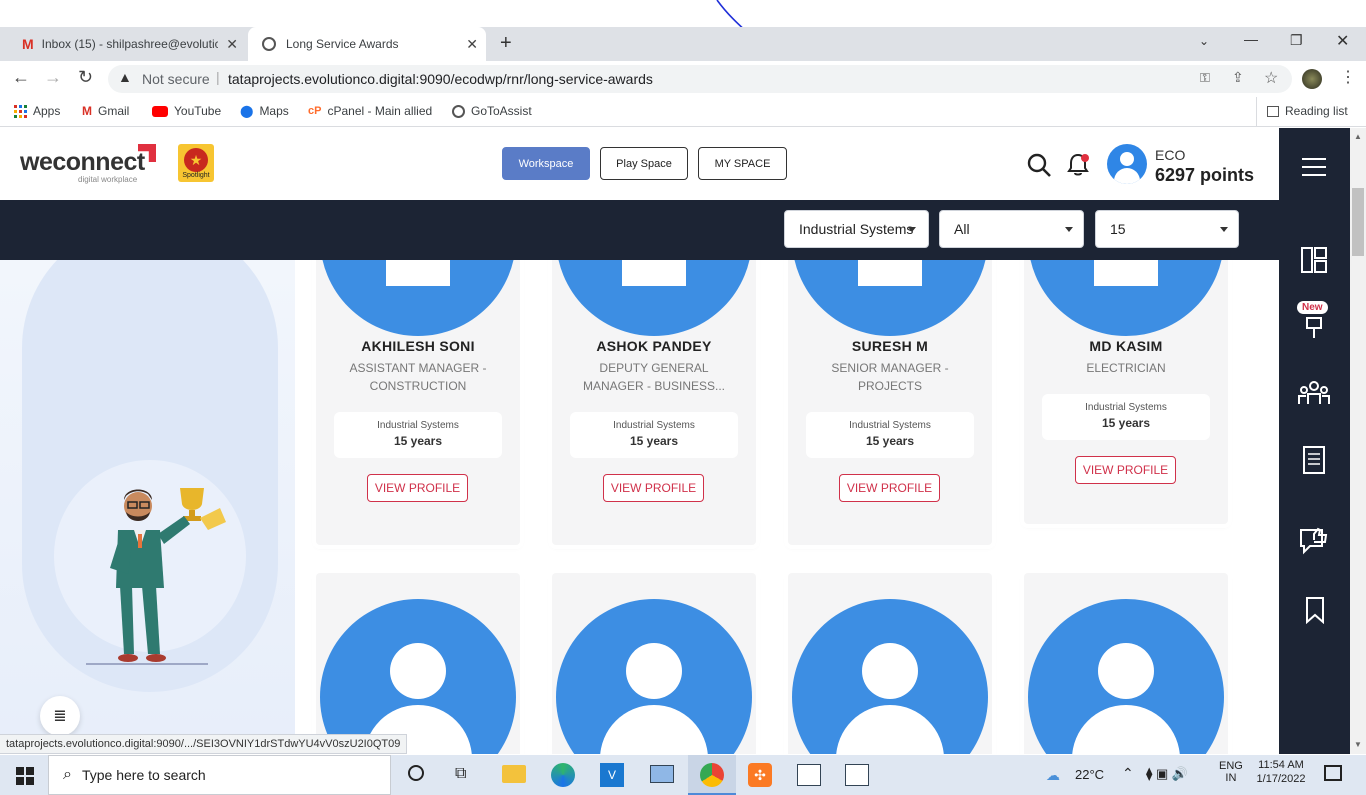 This screenshot has height=795, width=1366. I want to click on document-list-icon, so click(1314, 460).